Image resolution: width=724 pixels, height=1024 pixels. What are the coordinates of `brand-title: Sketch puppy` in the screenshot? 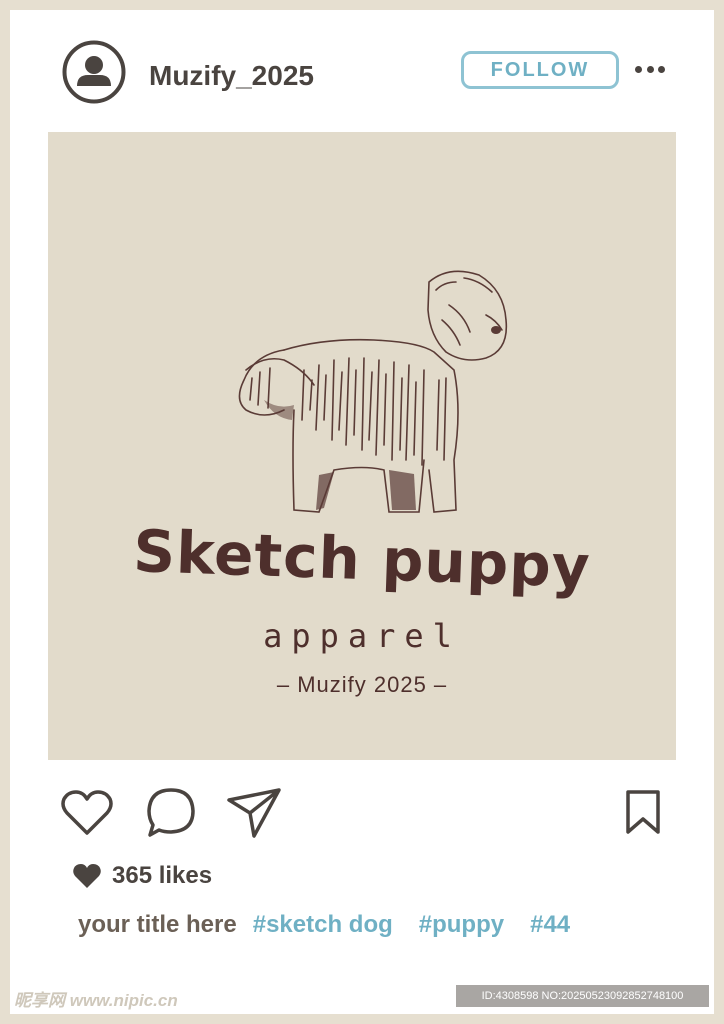 It's located at (362, 559).